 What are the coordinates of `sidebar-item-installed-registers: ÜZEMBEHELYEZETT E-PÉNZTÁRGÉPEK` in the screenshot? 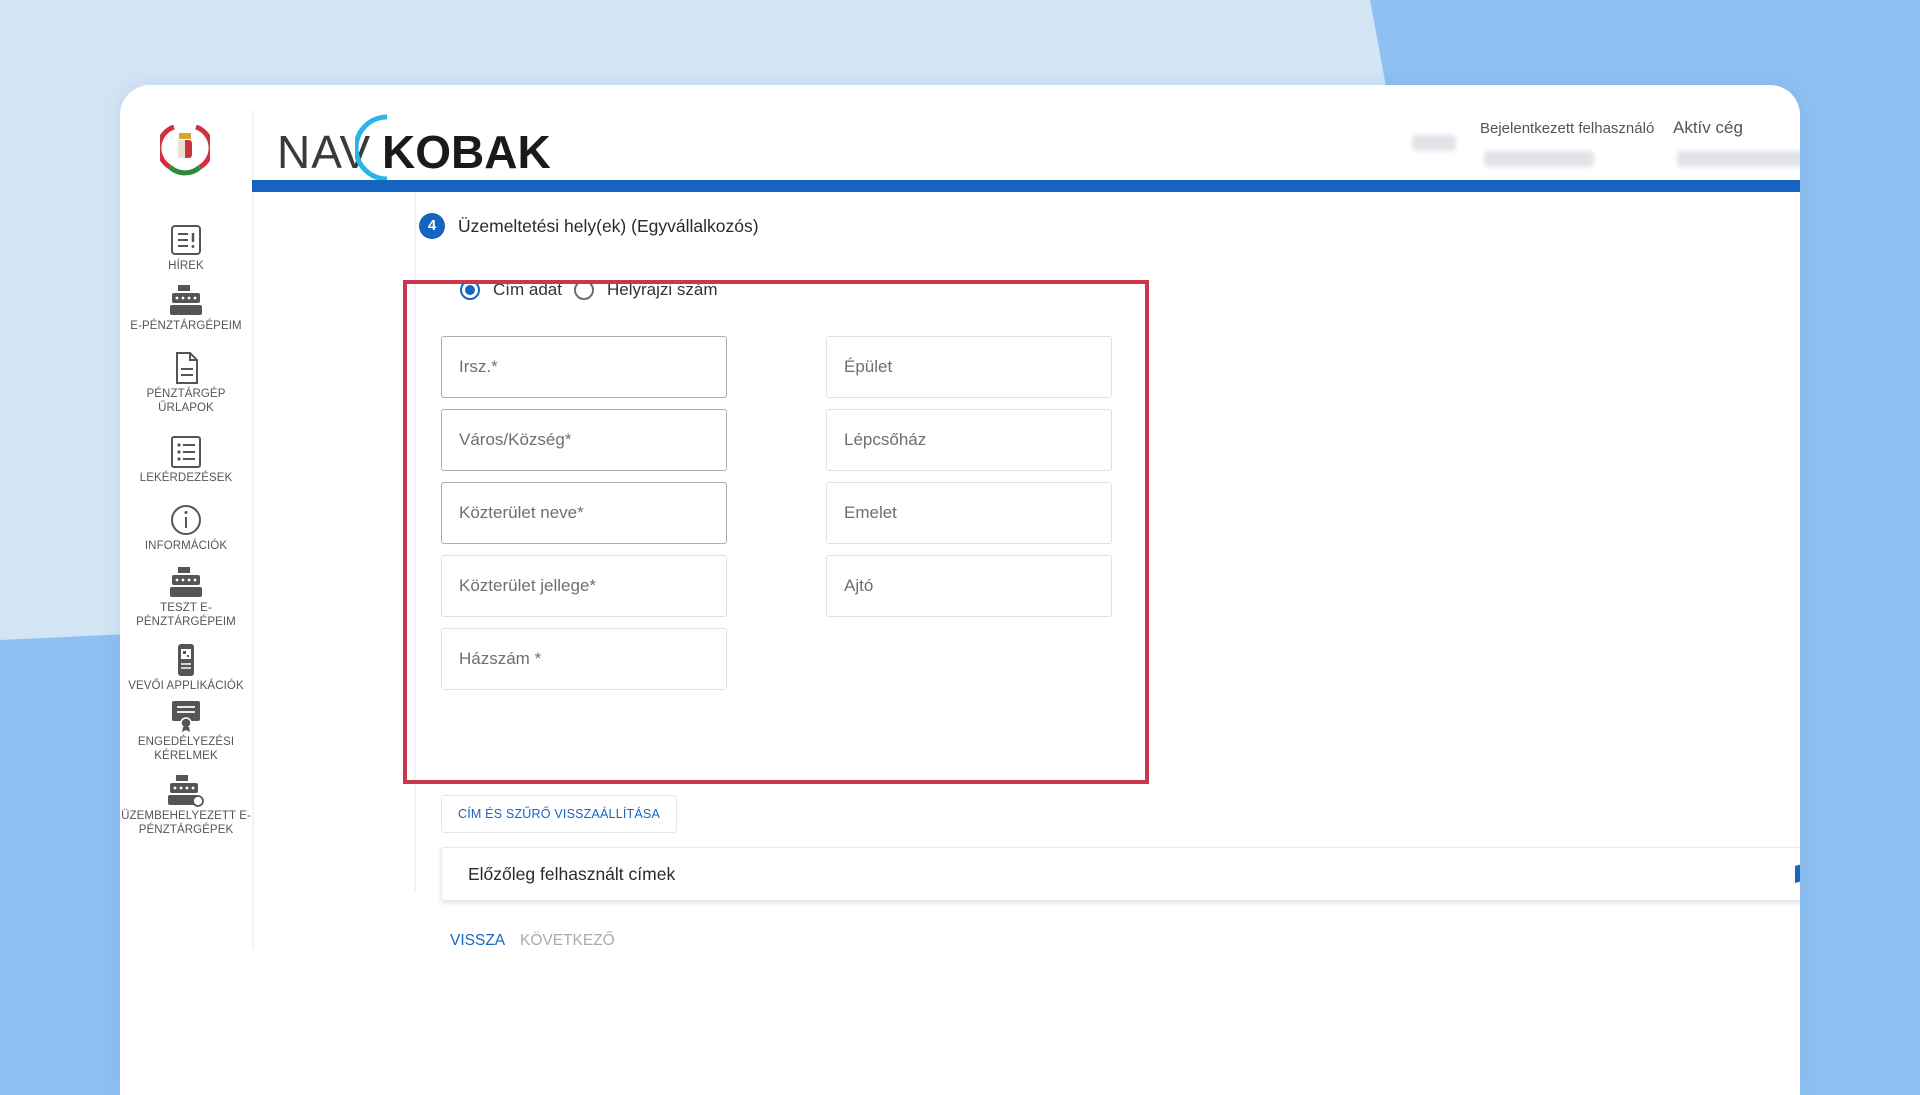 It's located at (186, 805).